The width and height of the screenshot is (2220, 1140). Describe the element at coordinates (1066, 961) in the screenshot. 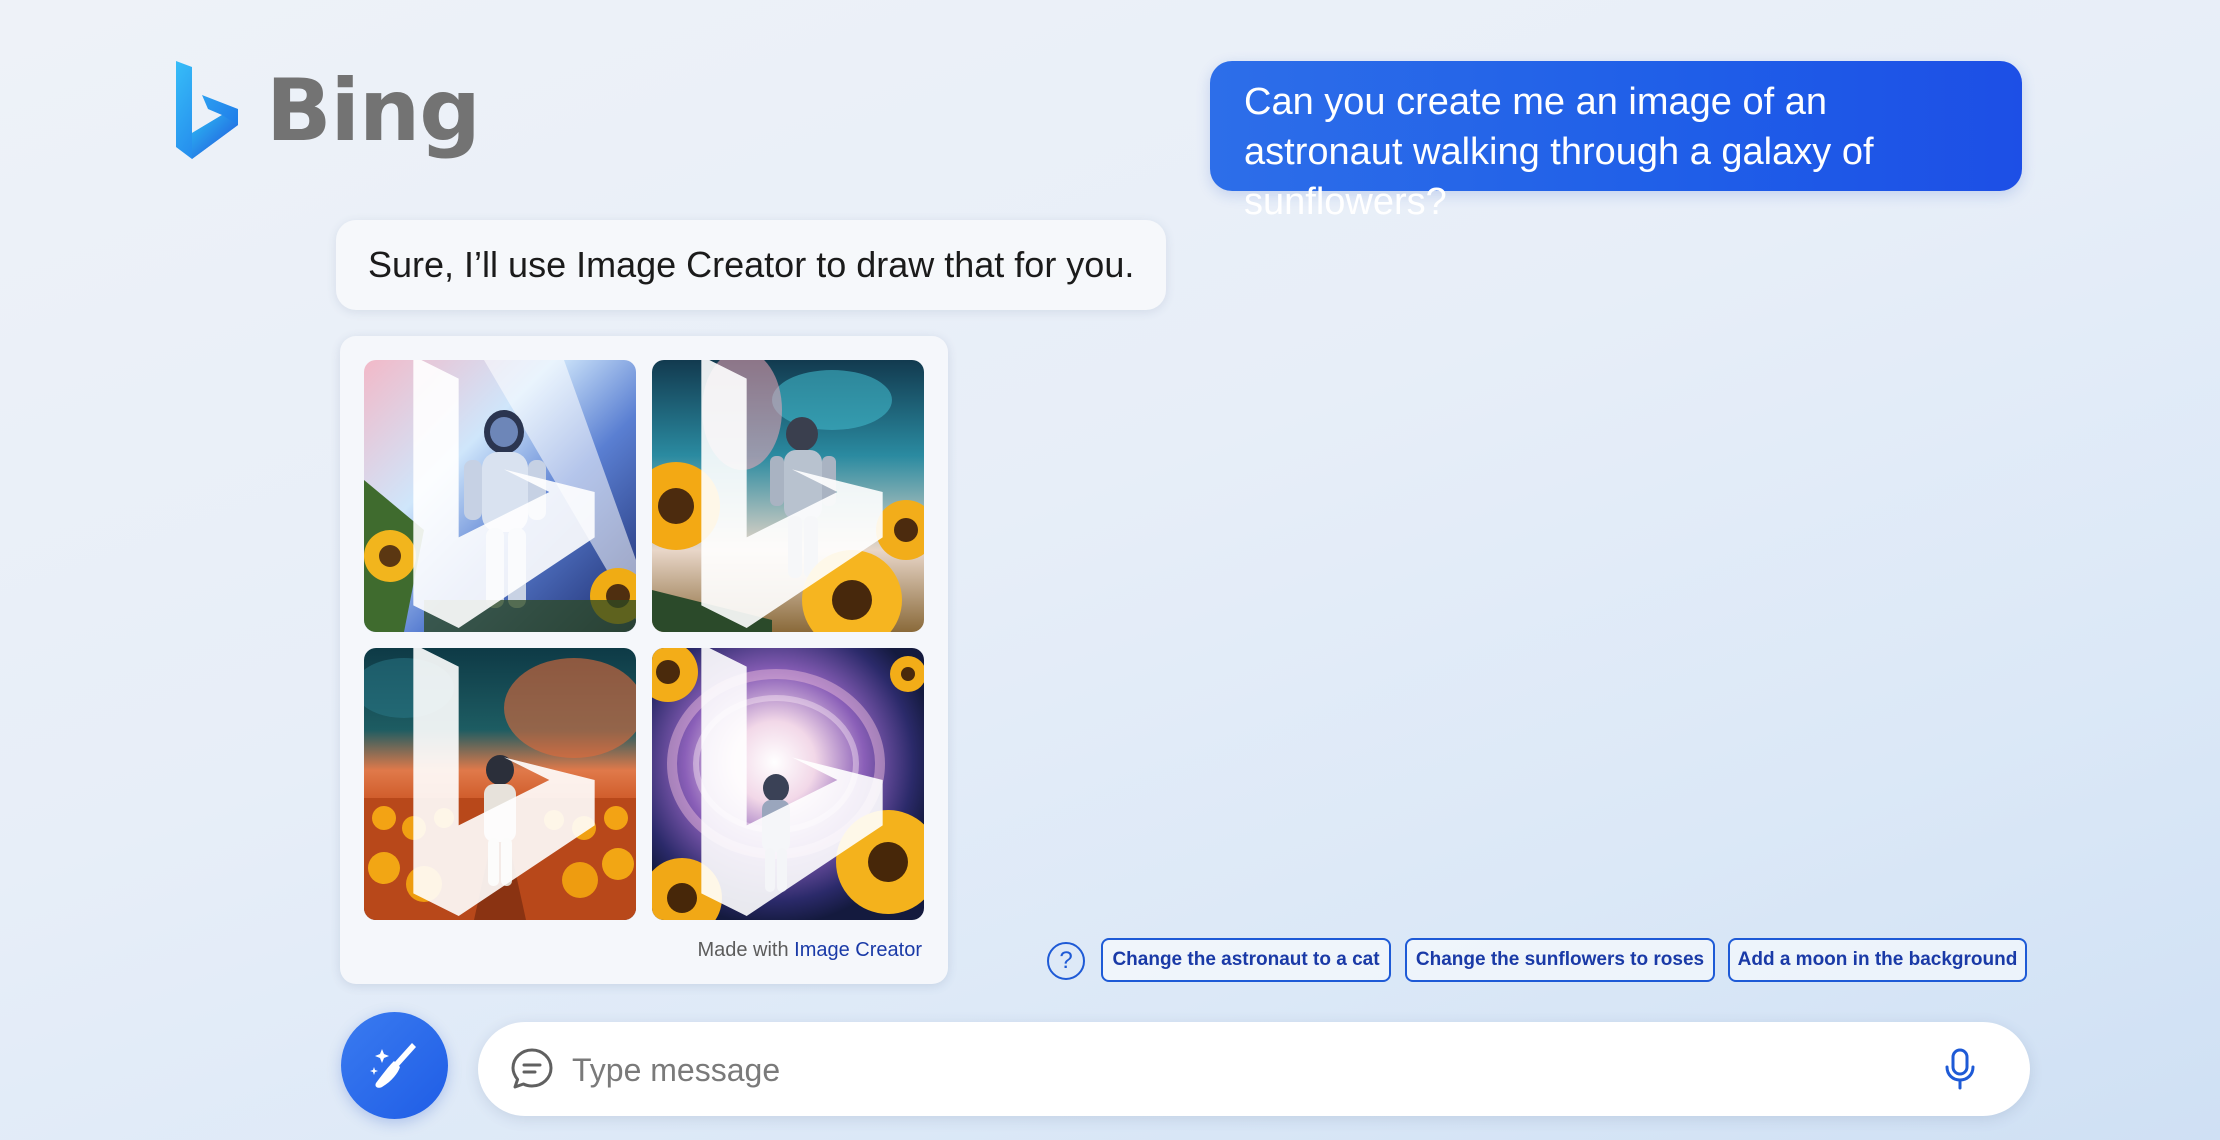

I see `question-icon: ?` at that location.